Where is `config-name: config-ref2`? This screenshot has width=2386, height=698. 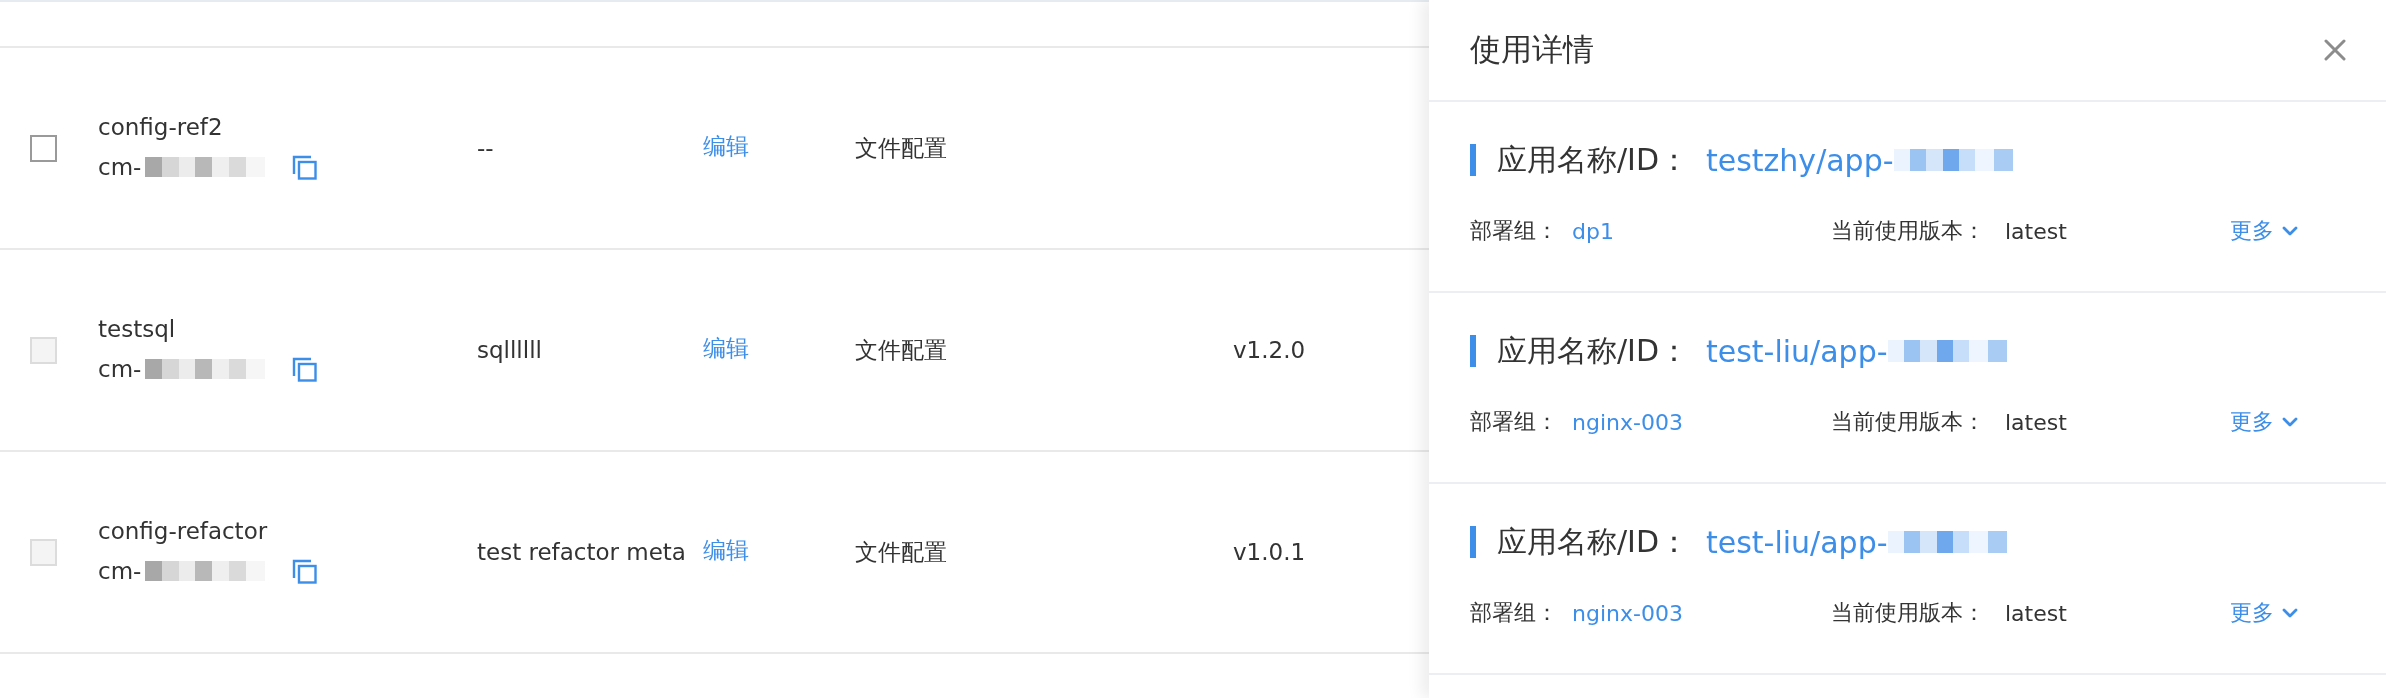 config-name: config-ref2 is located at coordinates (160, 127).